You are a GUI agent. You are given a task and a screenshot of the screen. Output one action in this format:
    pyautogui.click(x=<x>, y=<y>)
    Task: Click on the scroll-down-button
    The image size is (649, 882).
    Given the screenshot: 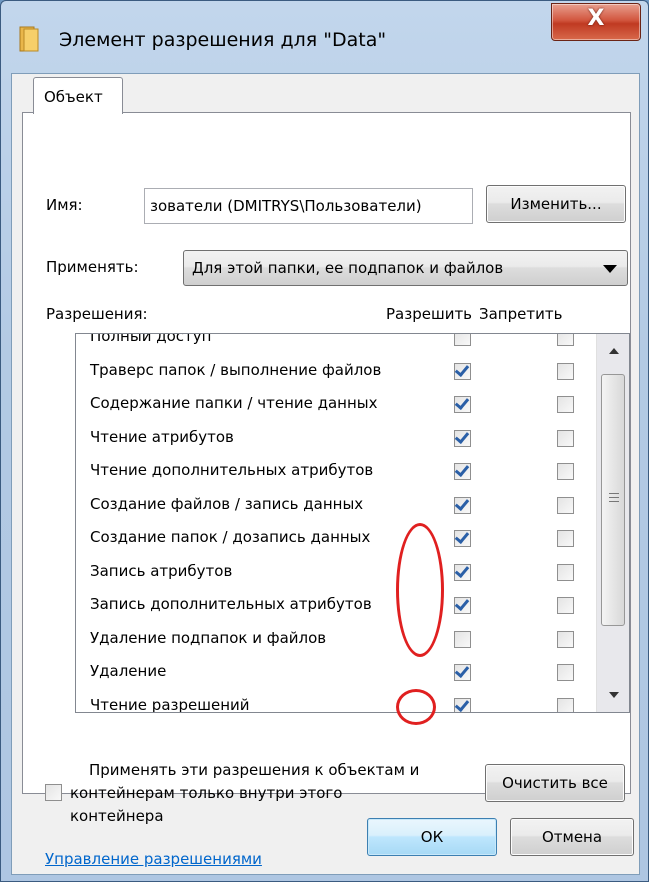 What is the action you would take?
    pyautogui.click(x=613, y=695)
    